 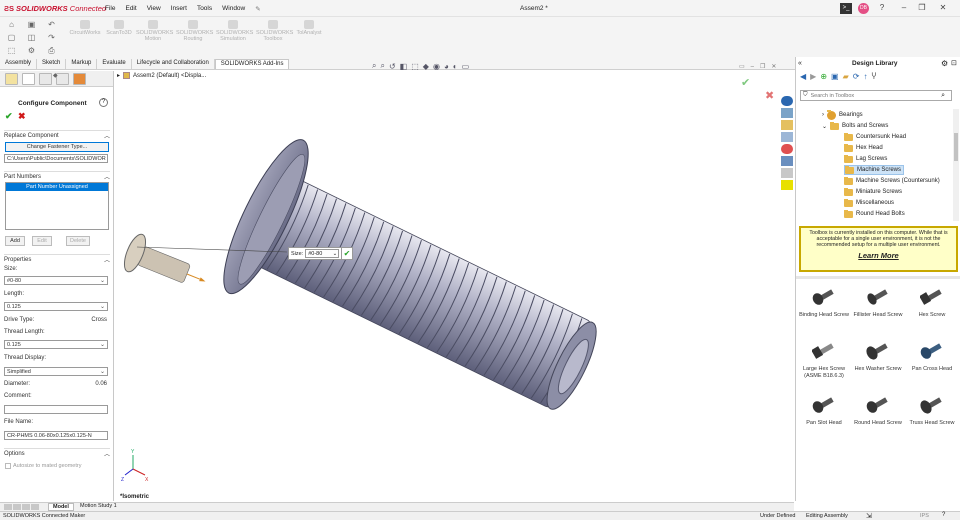 I want to click on addin-simulation: SOLIDWORKS Simulation, so click(x=234, y=31).